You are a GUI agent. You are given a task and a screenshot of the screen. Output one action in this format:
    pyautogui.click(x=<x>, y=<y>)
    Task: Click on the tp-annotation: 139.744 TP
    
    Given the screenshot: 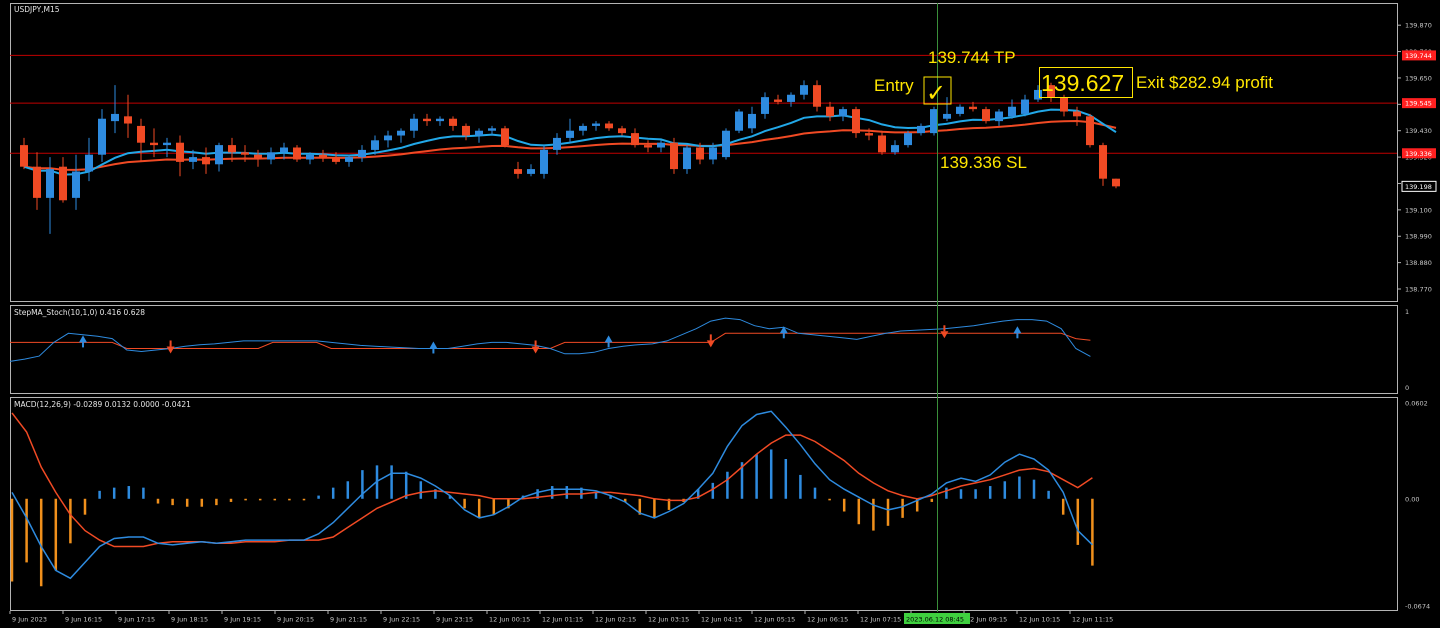 What is the action you would take?
    pyautogui.click(x=972, y=57)
    